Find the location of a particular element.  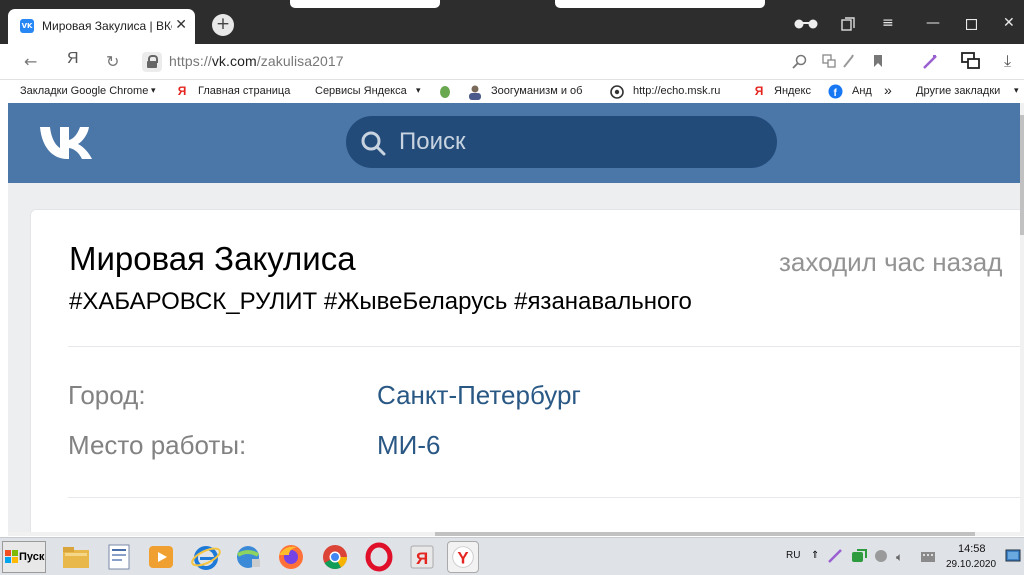

minimize-icon: — is located at coordinates (933, 23).